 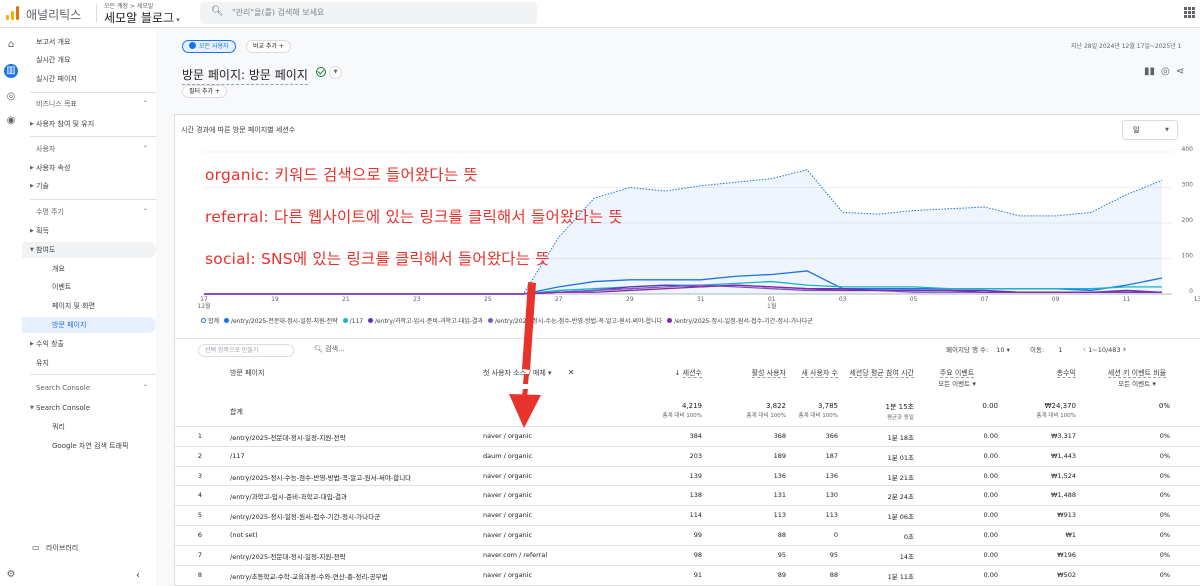 I want to click on cell-revenue: ₩1,443, so click(x=1063, y=455).